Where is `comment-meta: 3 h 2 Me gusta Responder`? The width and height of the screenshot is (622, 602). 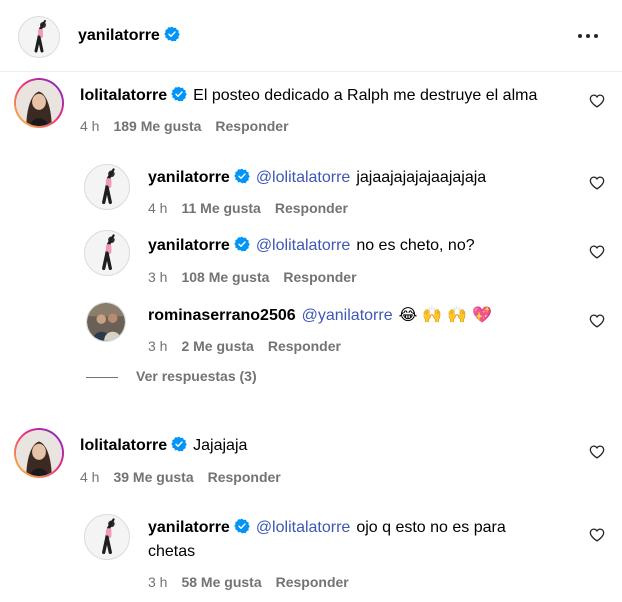
comment-meta: 3 h 2 Me gusta Responder is located at coordinates (251, 346).